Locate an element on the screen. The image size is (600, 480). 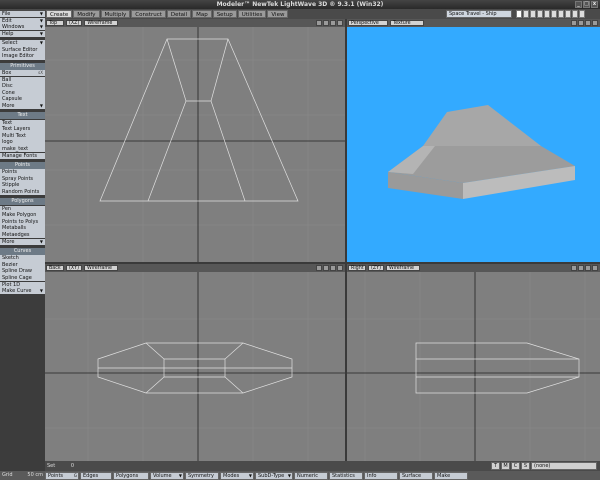
sidebar-button-bezier: Bezier is located at coordinates (22, 265).